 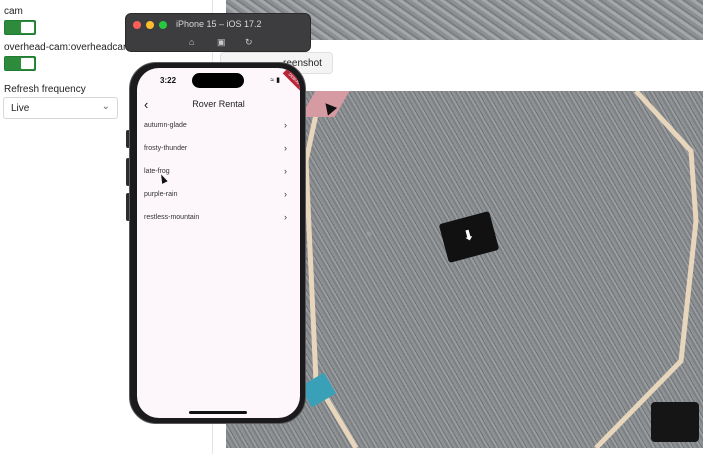 I want to click on overhead-cam-label: overhead-cam:overheadcam, so click(x=68, y=47).